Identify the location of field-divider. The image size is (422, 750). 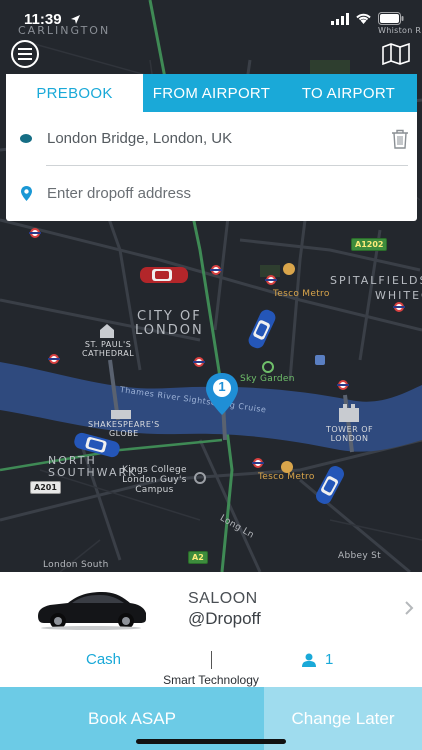
(227, 165).